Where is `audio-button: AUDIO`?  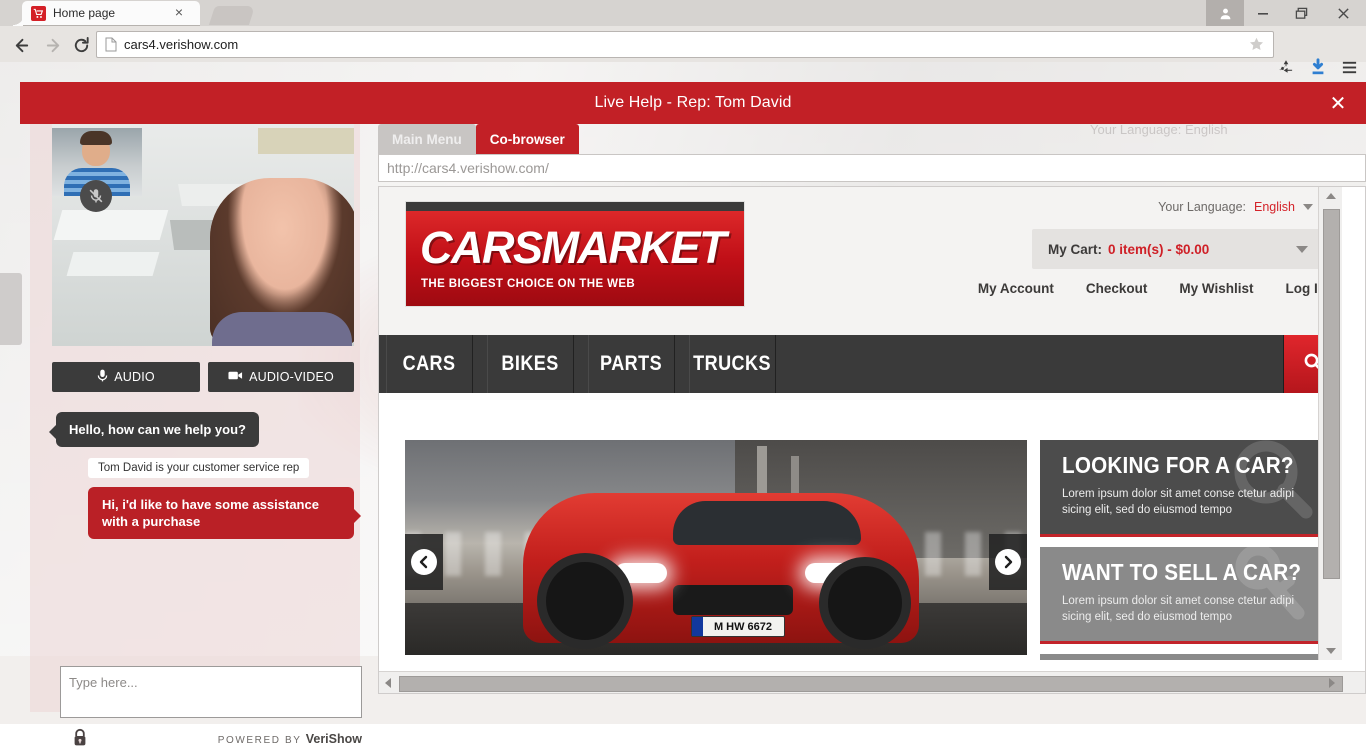
audio-button: AUDIO is located at coordinates (126, 377).